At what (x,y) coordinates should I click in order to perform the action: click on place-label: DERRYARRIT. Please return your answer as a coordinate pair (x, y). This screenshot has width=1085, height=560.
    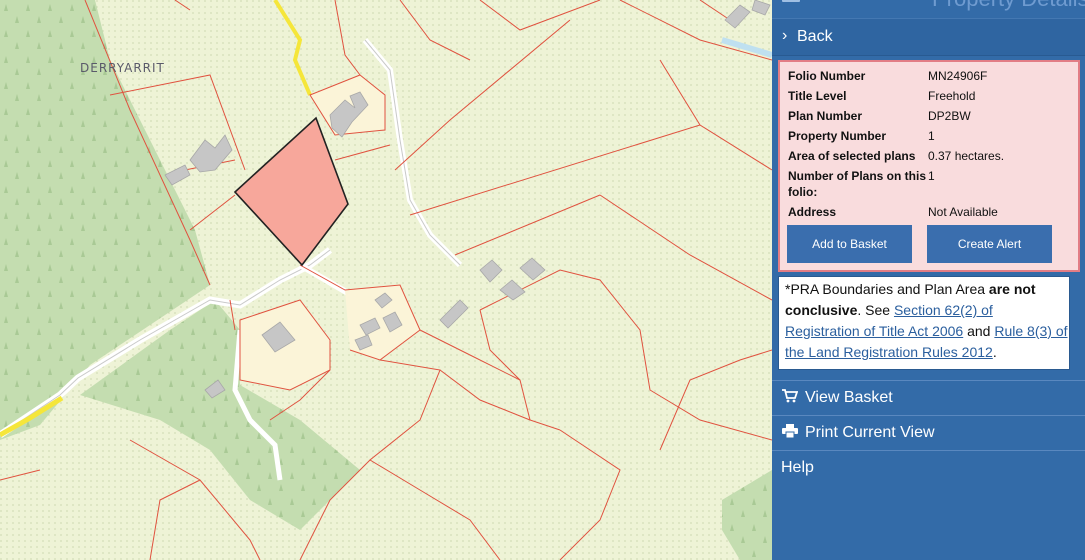
    Looking at the image, I should click on (122, 68).